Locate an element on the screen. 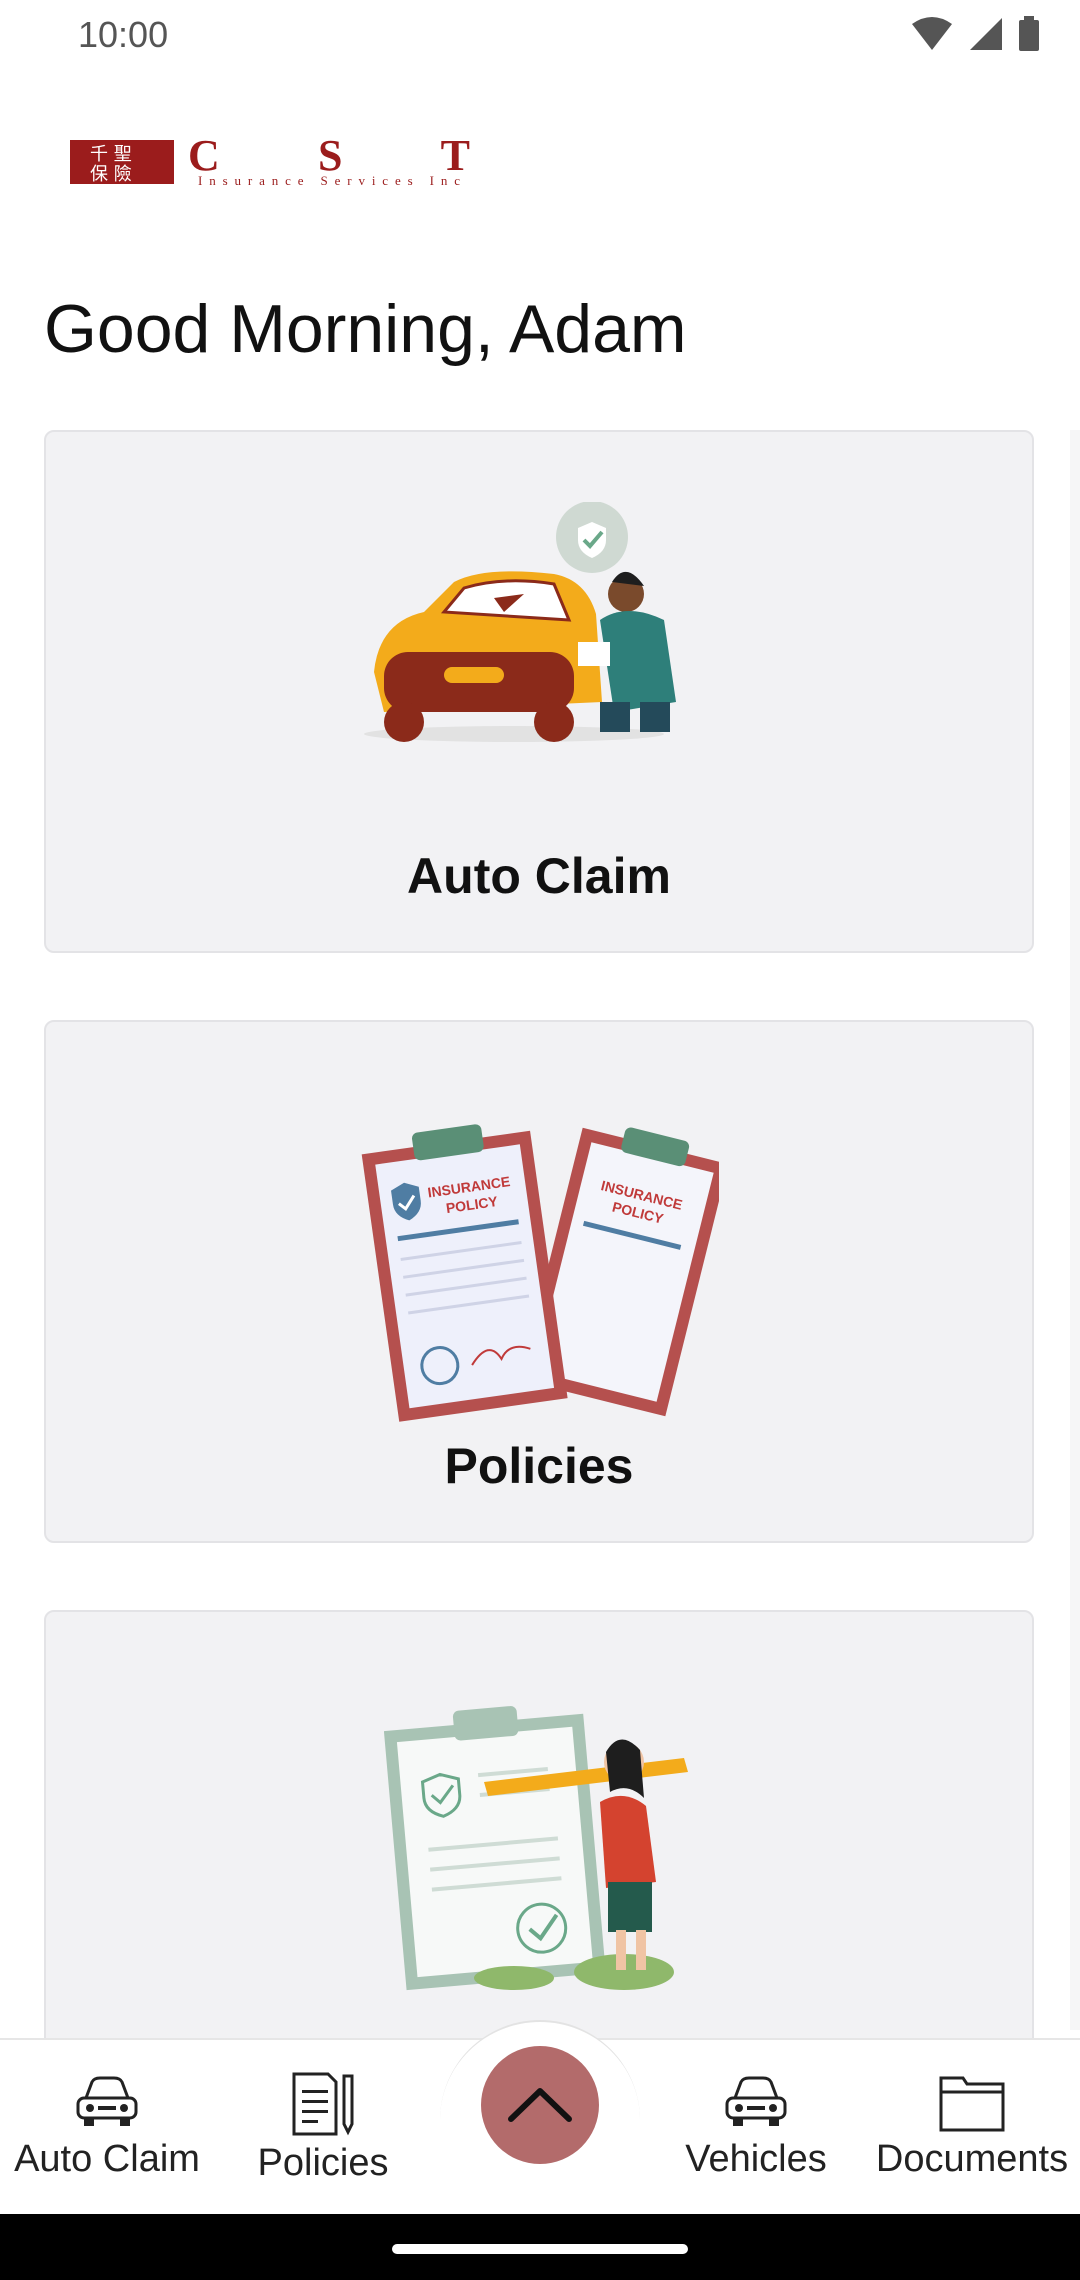  svg-text: 千 聖 is located at coordinates (111, 154).